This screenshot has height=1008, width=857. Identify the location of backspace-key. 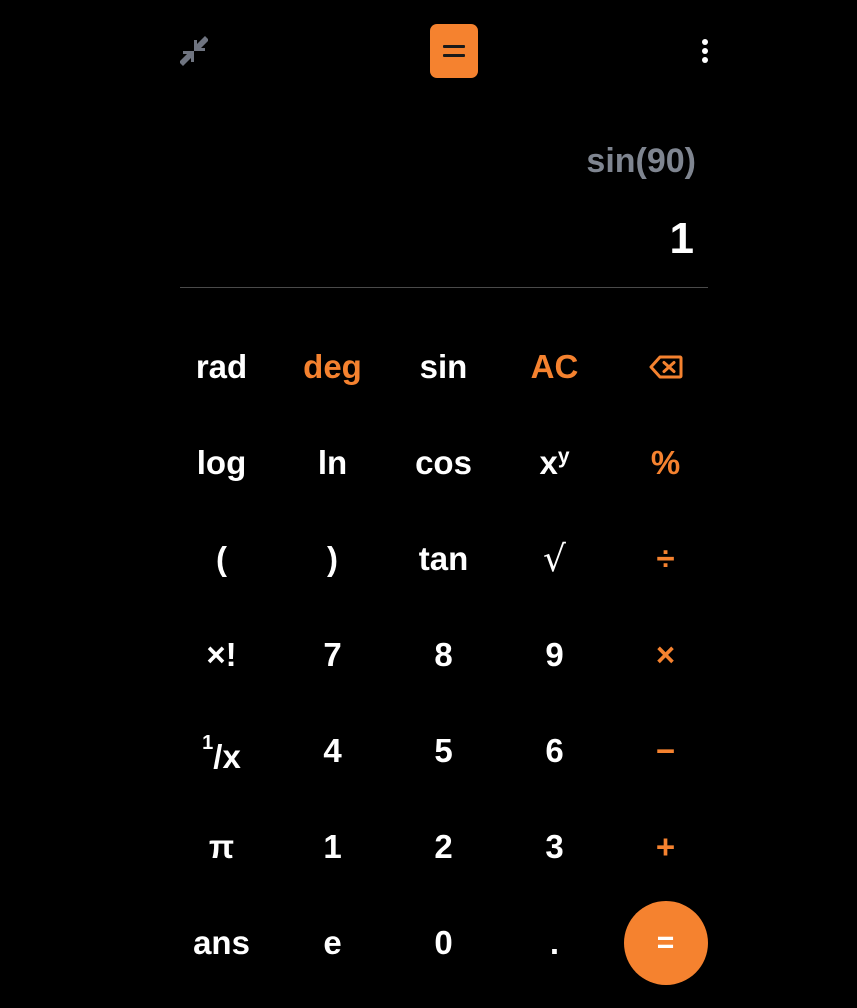
(665, 367).